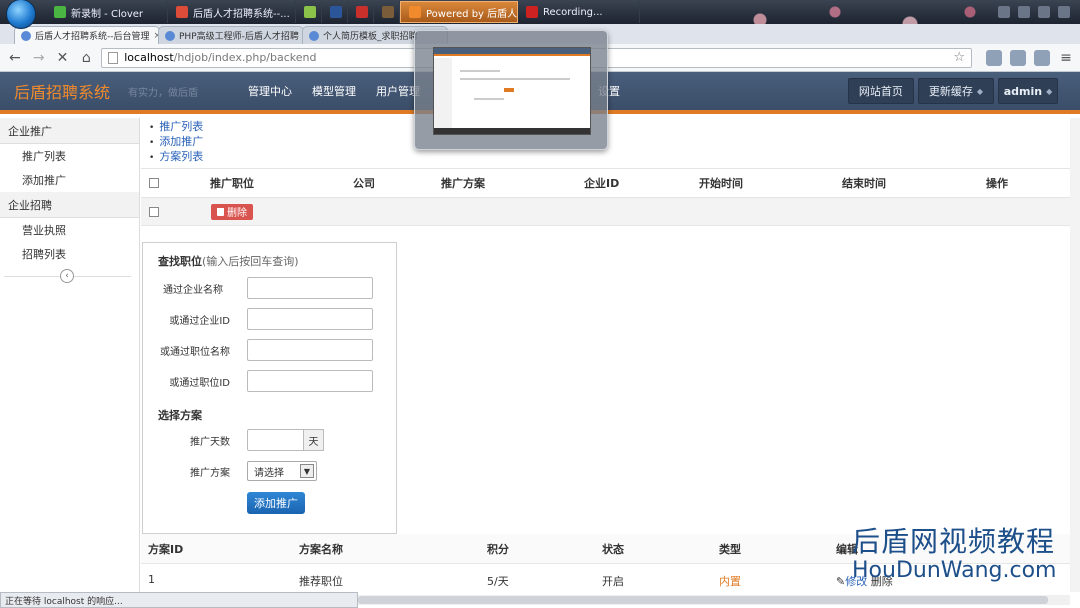 This screenshot has height=608, width=1080. Describe the element at coordinates (364, 183) in the screenshot. I see `col-company: 公司` at that location.